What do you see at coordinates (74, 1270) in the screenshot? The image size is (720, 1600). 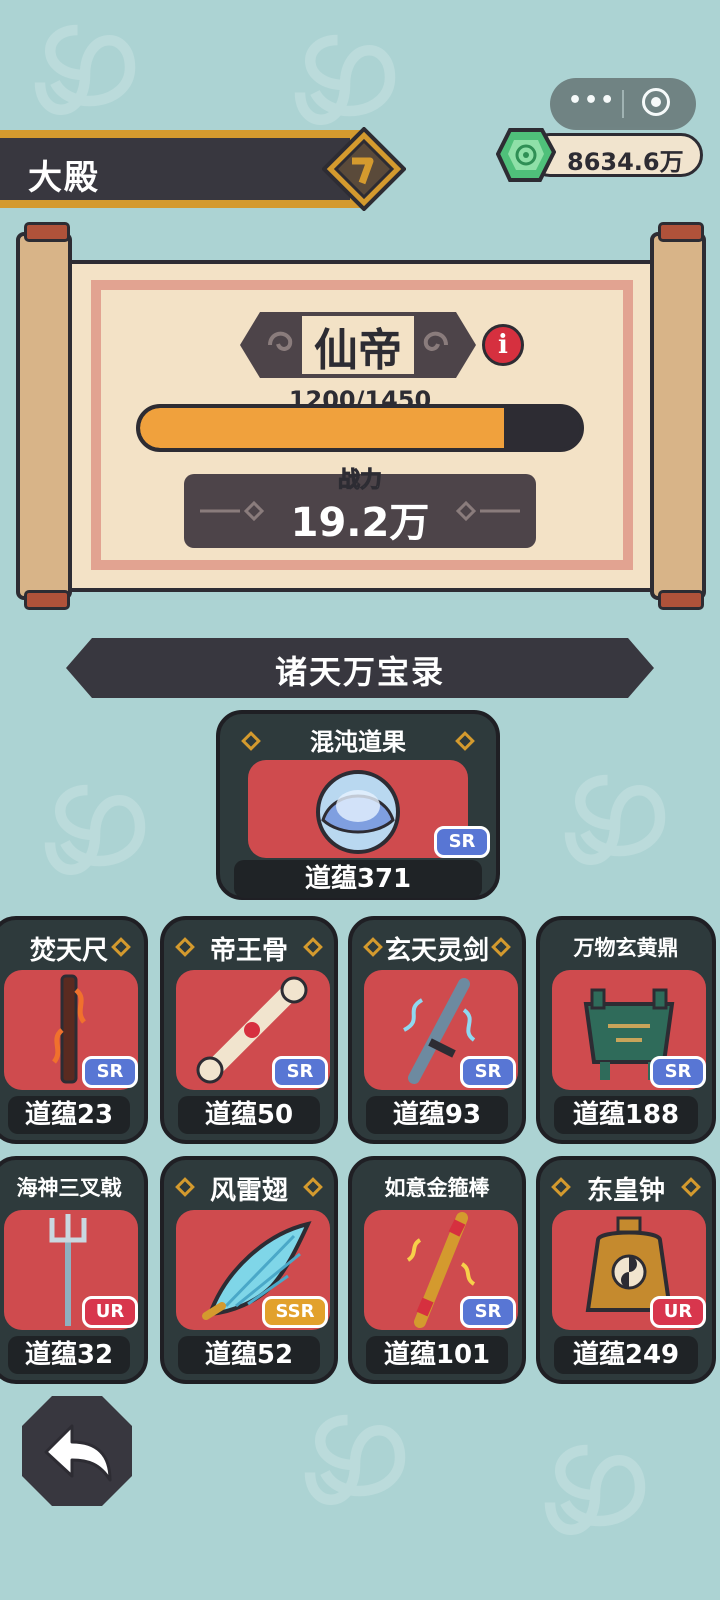 I see `treasure-card: 海神三叉戟 UR 道蕴32` at bounding box center [74, 1270].